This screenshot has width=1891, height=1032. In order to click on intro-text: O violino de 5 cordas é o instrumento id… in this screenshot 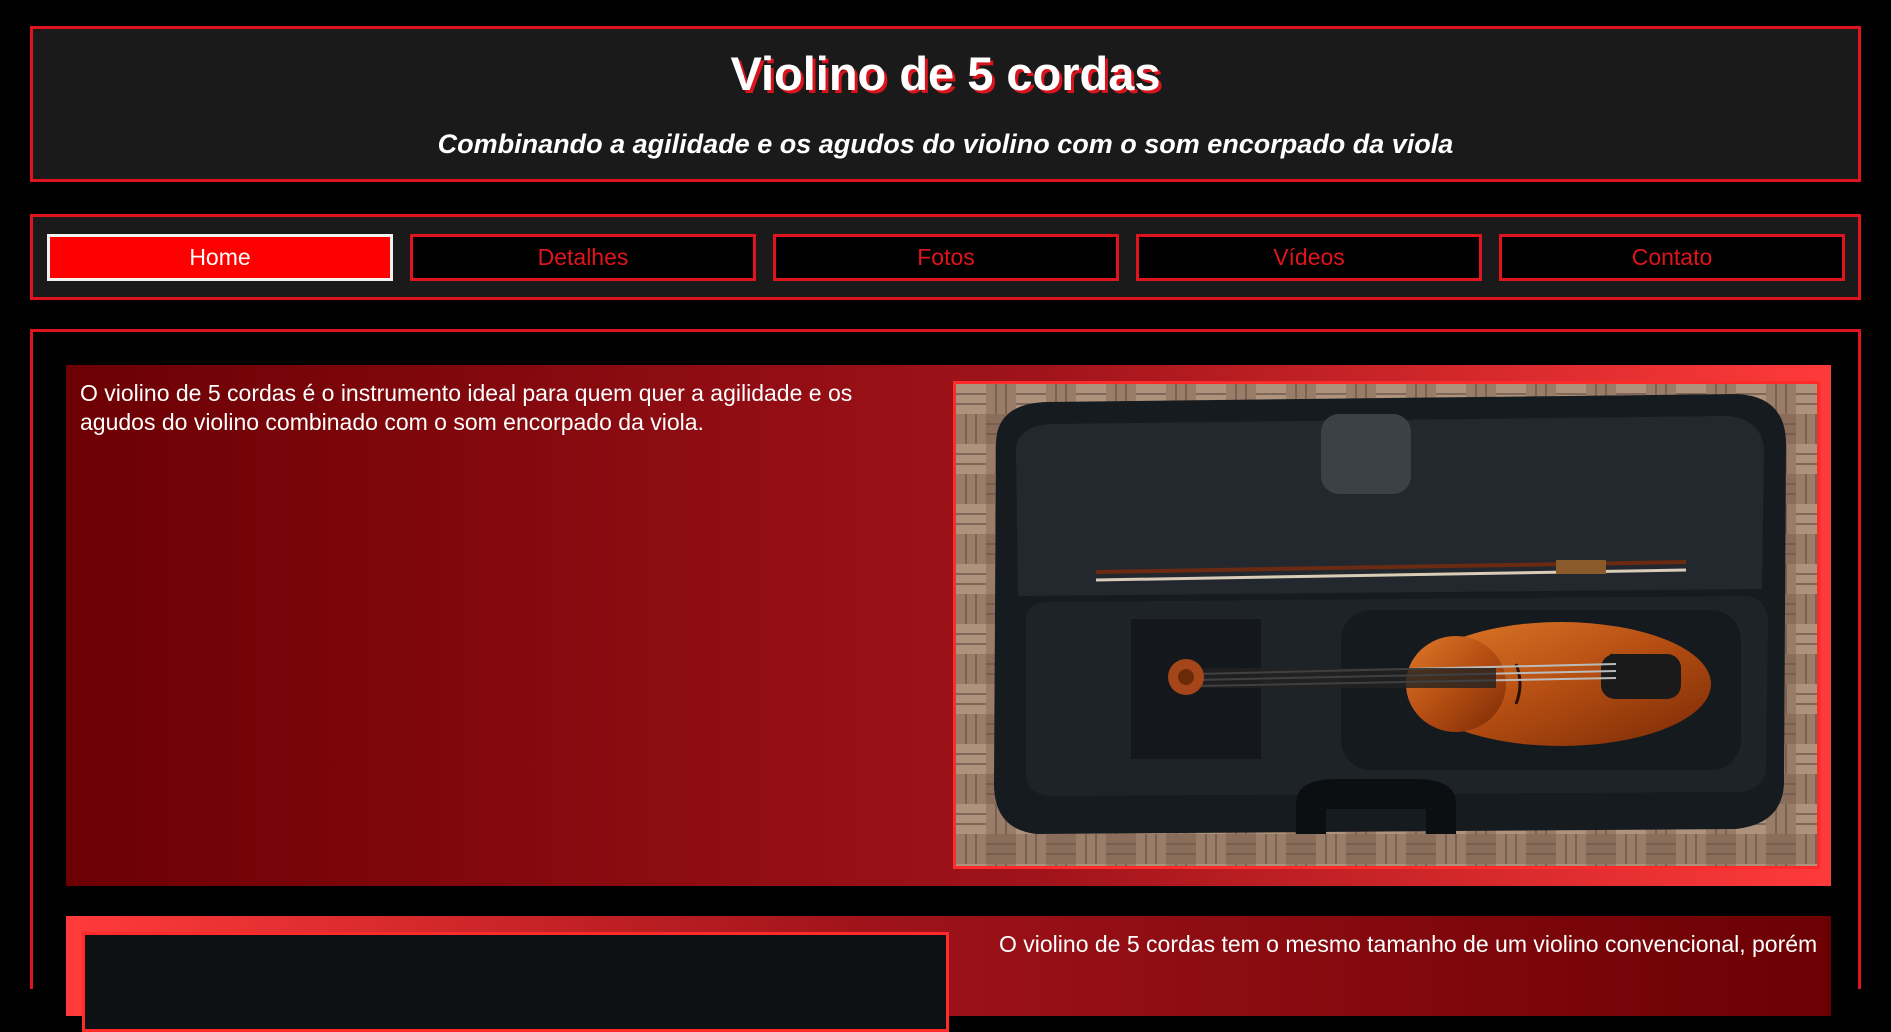, I will do `click(466, 407)`.